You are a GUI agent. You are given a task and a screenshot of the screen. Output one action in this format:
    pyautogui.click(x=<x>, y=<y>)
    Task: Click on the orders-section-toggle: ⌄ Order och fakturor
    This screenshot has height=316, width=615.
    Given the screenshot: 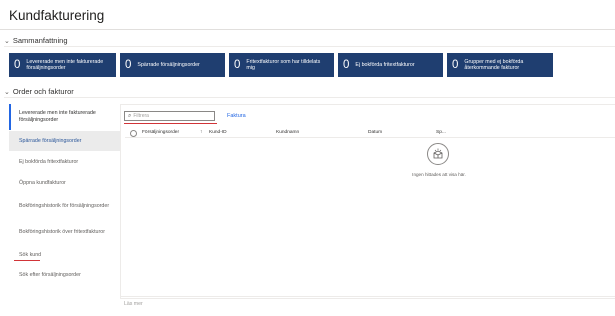 What is the action you would take?
    pyautogui.click(x=39, y=91)
    